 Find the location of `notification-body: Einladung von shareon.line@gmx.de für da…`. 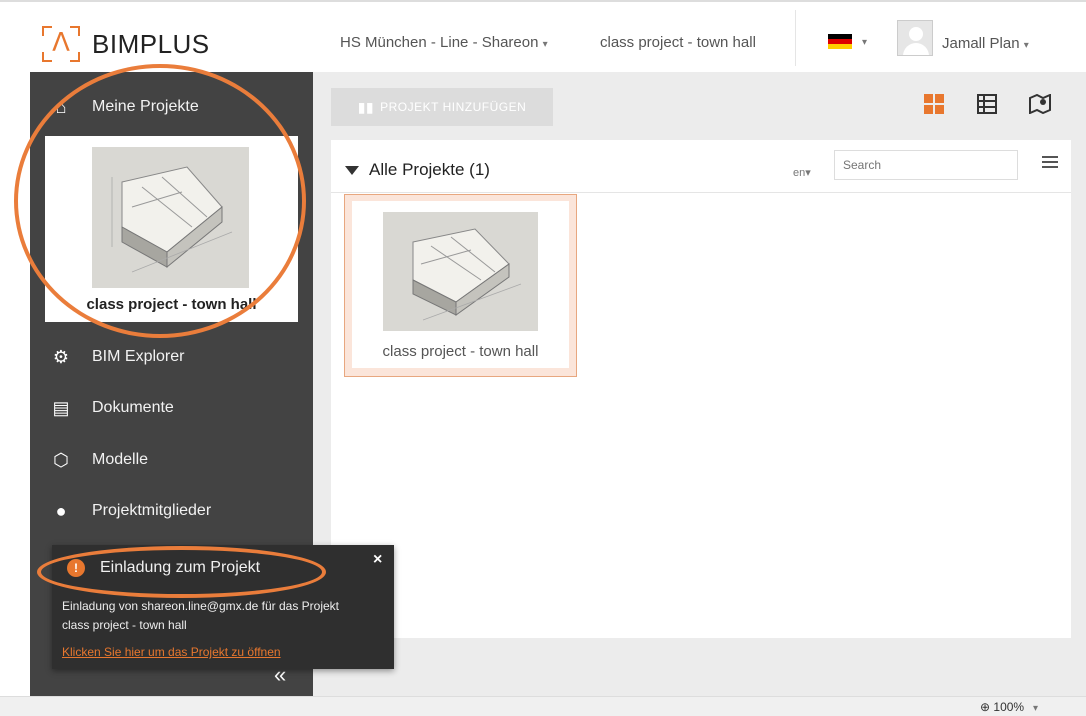

notification-body: Einladung von shareon.line@gmx.de für da… is located at coordinates (224, 616).